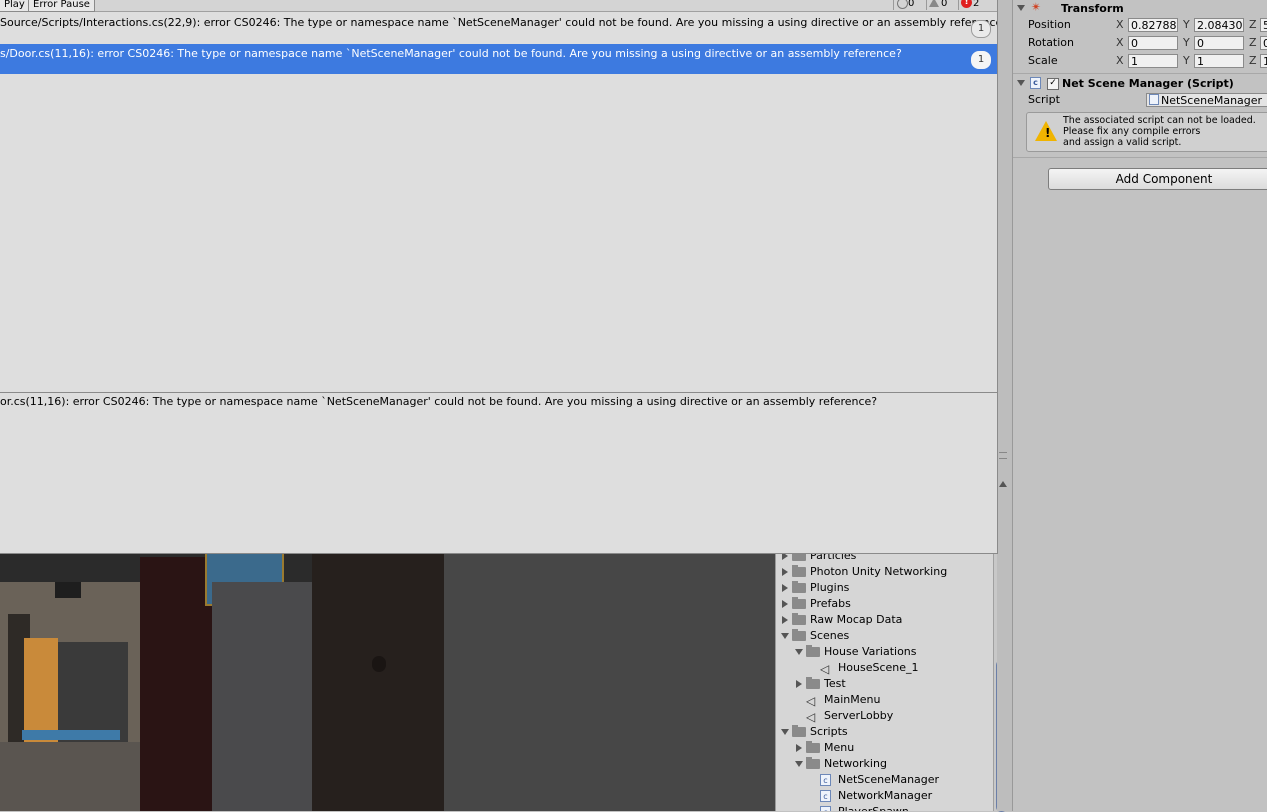 The height and width of the screenshot is (812, 1267). Describe the element at coordinates (839, 747) in the screenshot. I see `project-item-label: Menu` at that location.